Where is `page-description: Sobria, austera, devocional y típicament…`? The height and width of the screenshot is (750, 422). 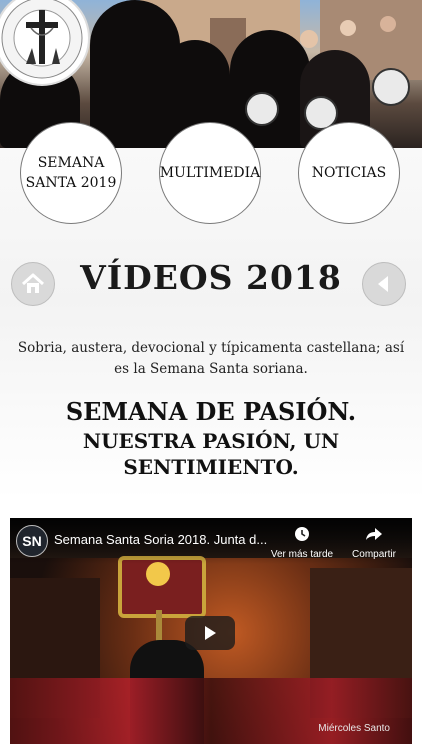 page-description: Sobria, austera, devocional y típicament… is located at coordinates (211, 358).